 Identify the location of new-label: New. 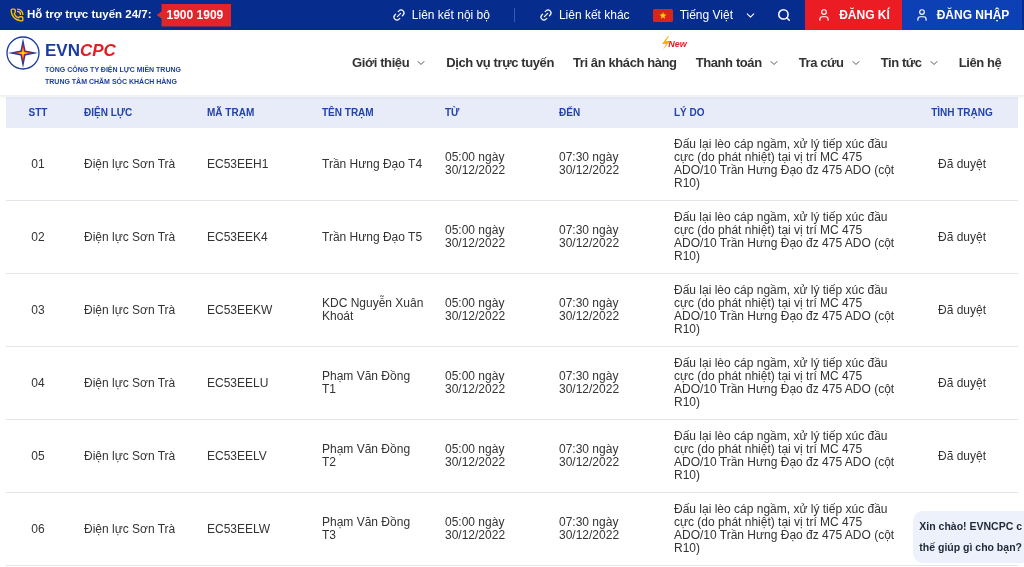
(677, 44).